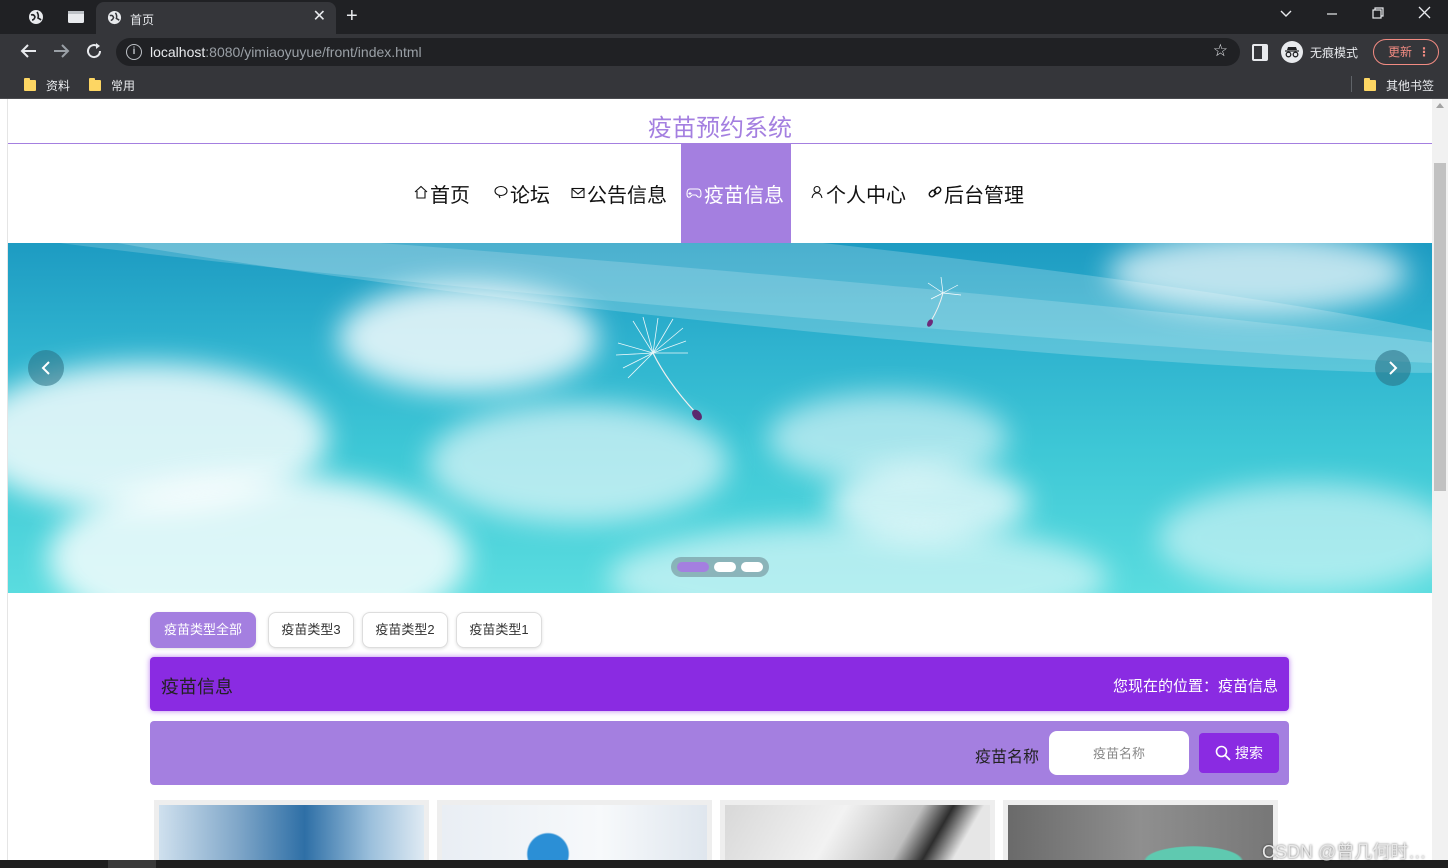  I want to click on filter-all-button: 疫苗类型全部, so click(203, 630).